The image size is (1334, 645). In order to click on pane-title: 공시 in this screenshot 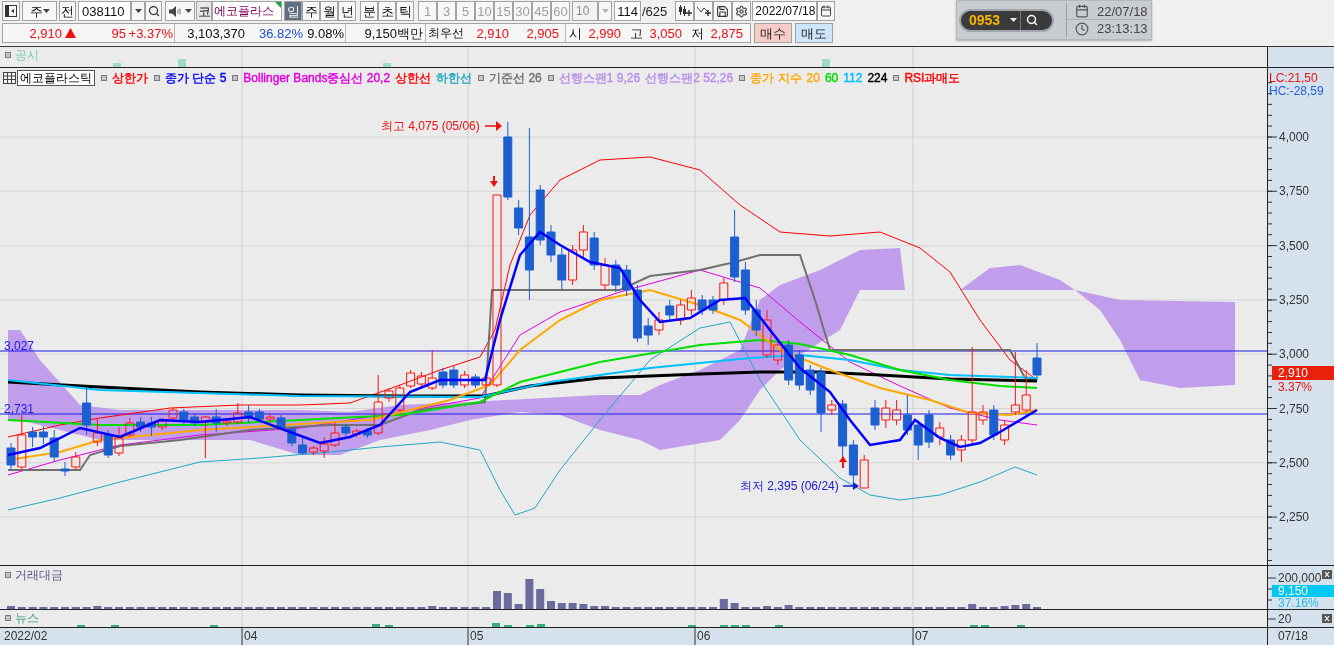, I will do `click(27, 55)`.